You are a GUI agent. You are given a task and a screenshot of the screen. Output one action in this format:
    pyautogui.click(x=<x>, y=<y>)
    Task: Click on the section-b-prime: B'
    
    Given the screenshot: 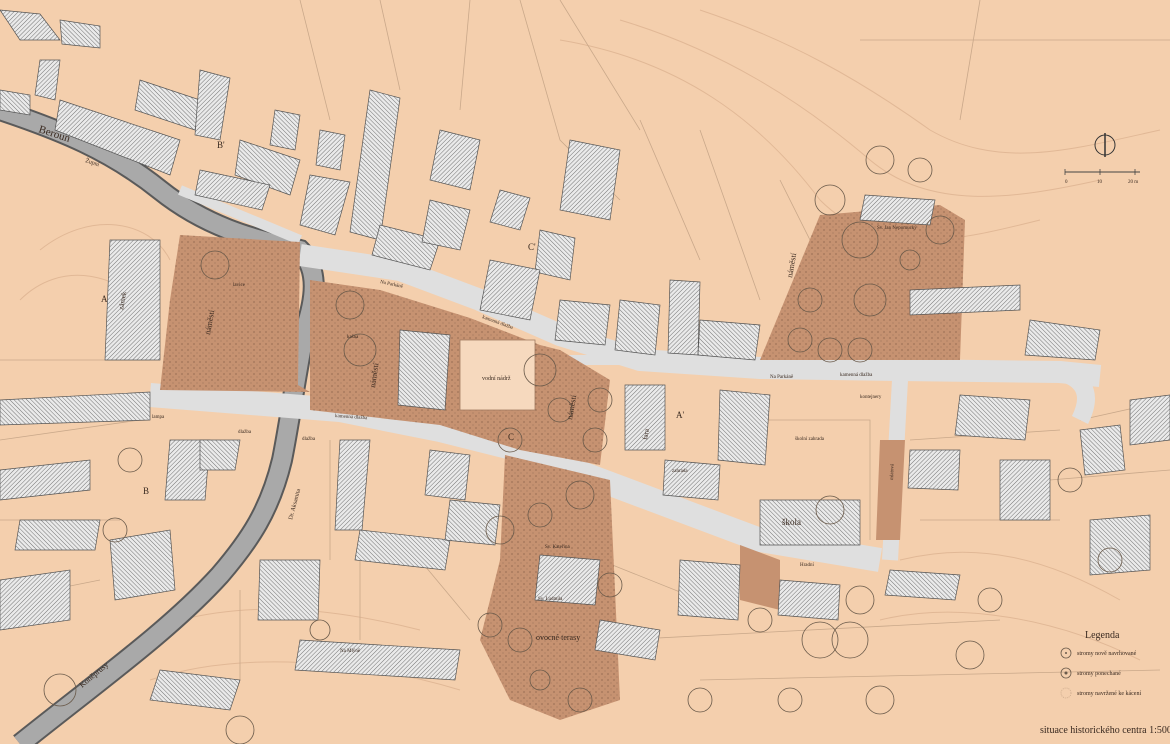 What is the action you would take?
    pyautogui.click(x=221, y=145)
    